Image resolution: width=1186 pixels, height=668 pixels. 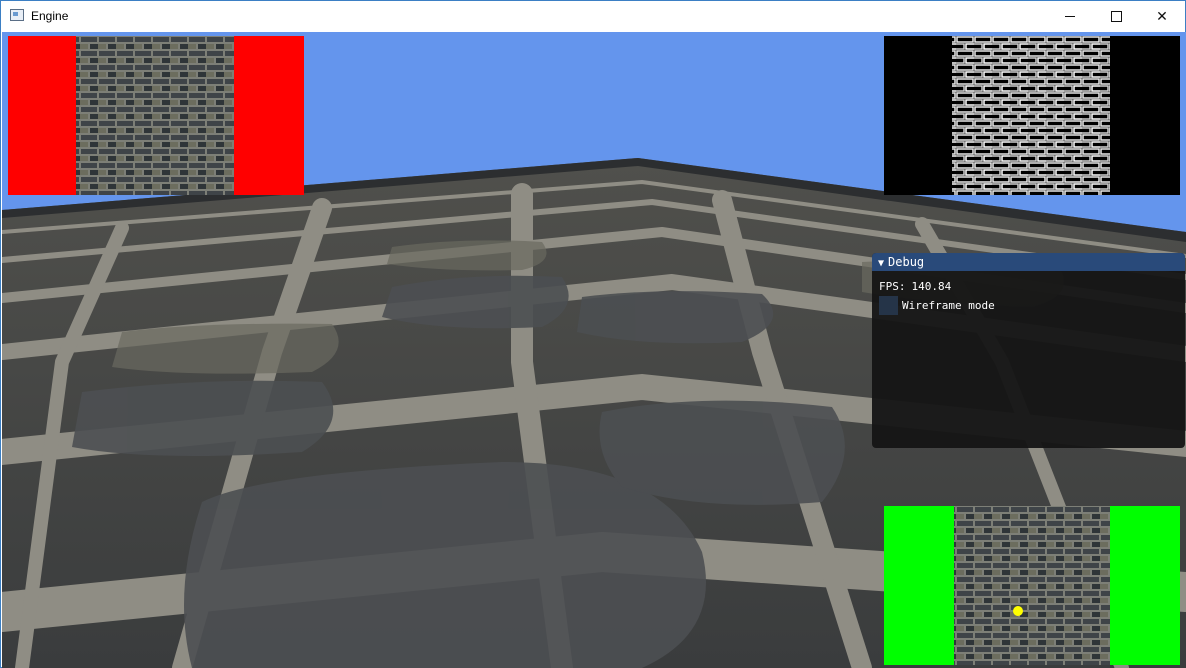 I want to click on app-window-icon, so click(x=17, y=15).